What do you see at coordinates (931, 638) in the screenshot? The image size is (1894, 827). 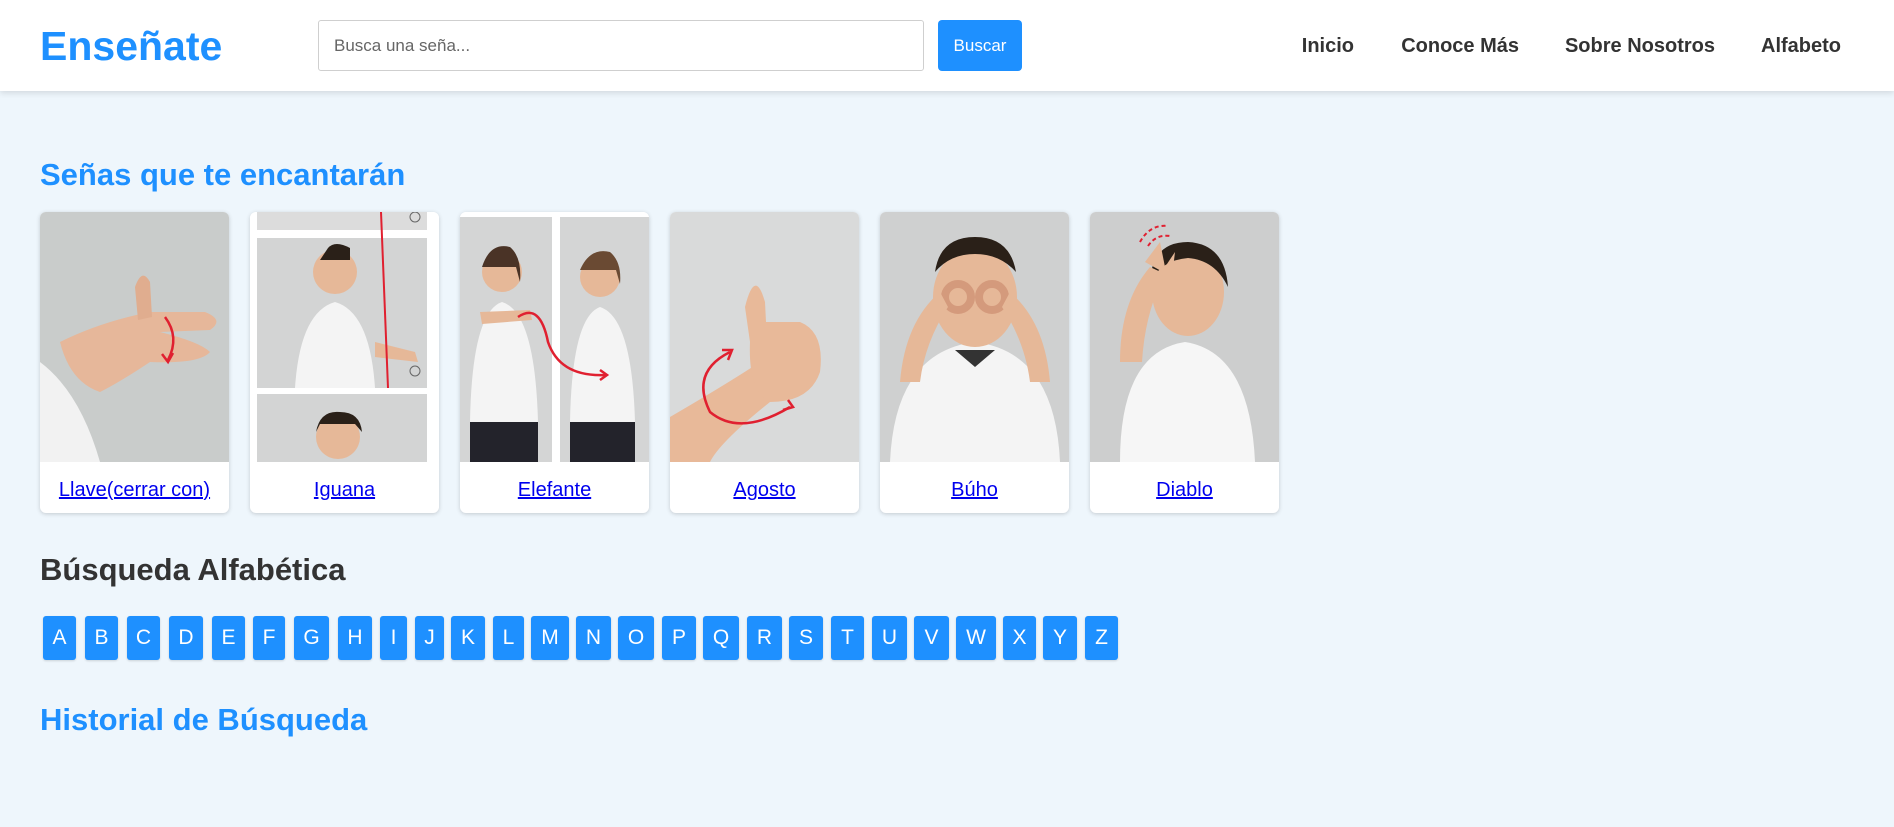 I see `letter-button-v: V` at bounding box center [931, 638].